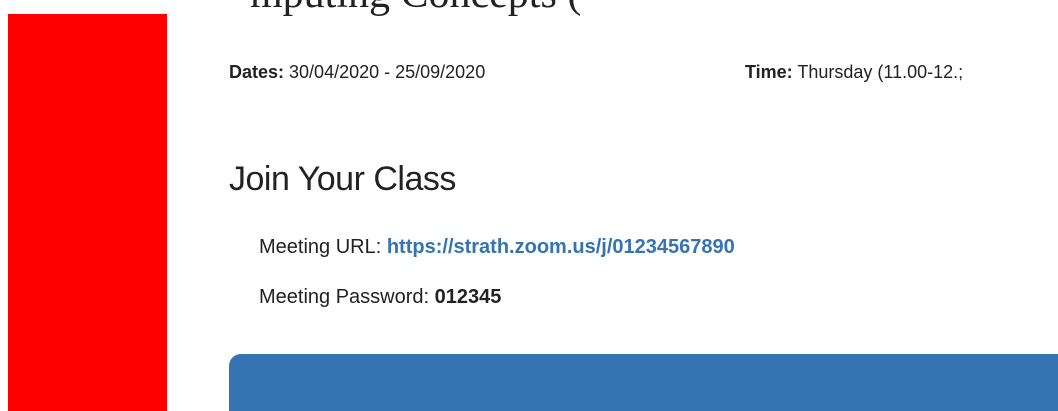  What do you see at coordinates (468, 297) in the screenshot?
I see `meeting-password-value: 012345` at bounding box center [468, 297].